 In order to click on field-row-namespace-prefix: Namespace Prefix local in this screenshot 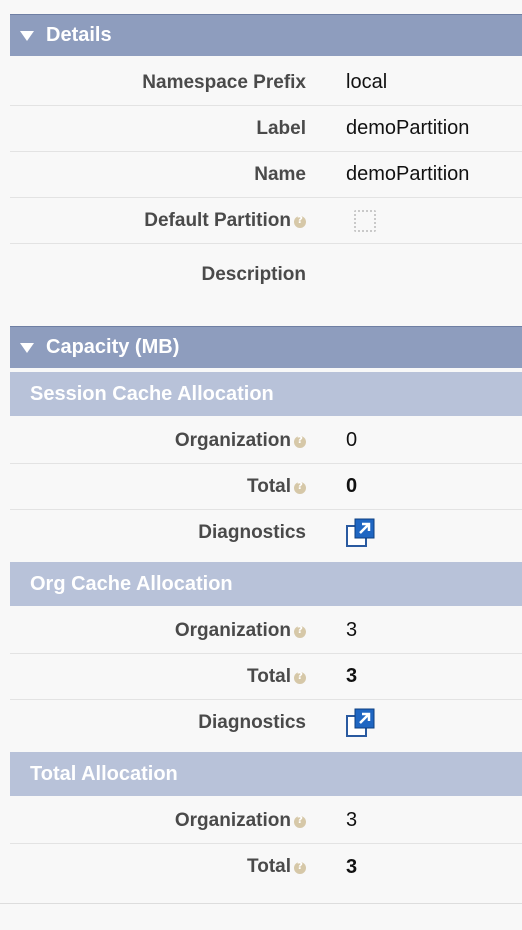, I will do `click(266, 83)`.